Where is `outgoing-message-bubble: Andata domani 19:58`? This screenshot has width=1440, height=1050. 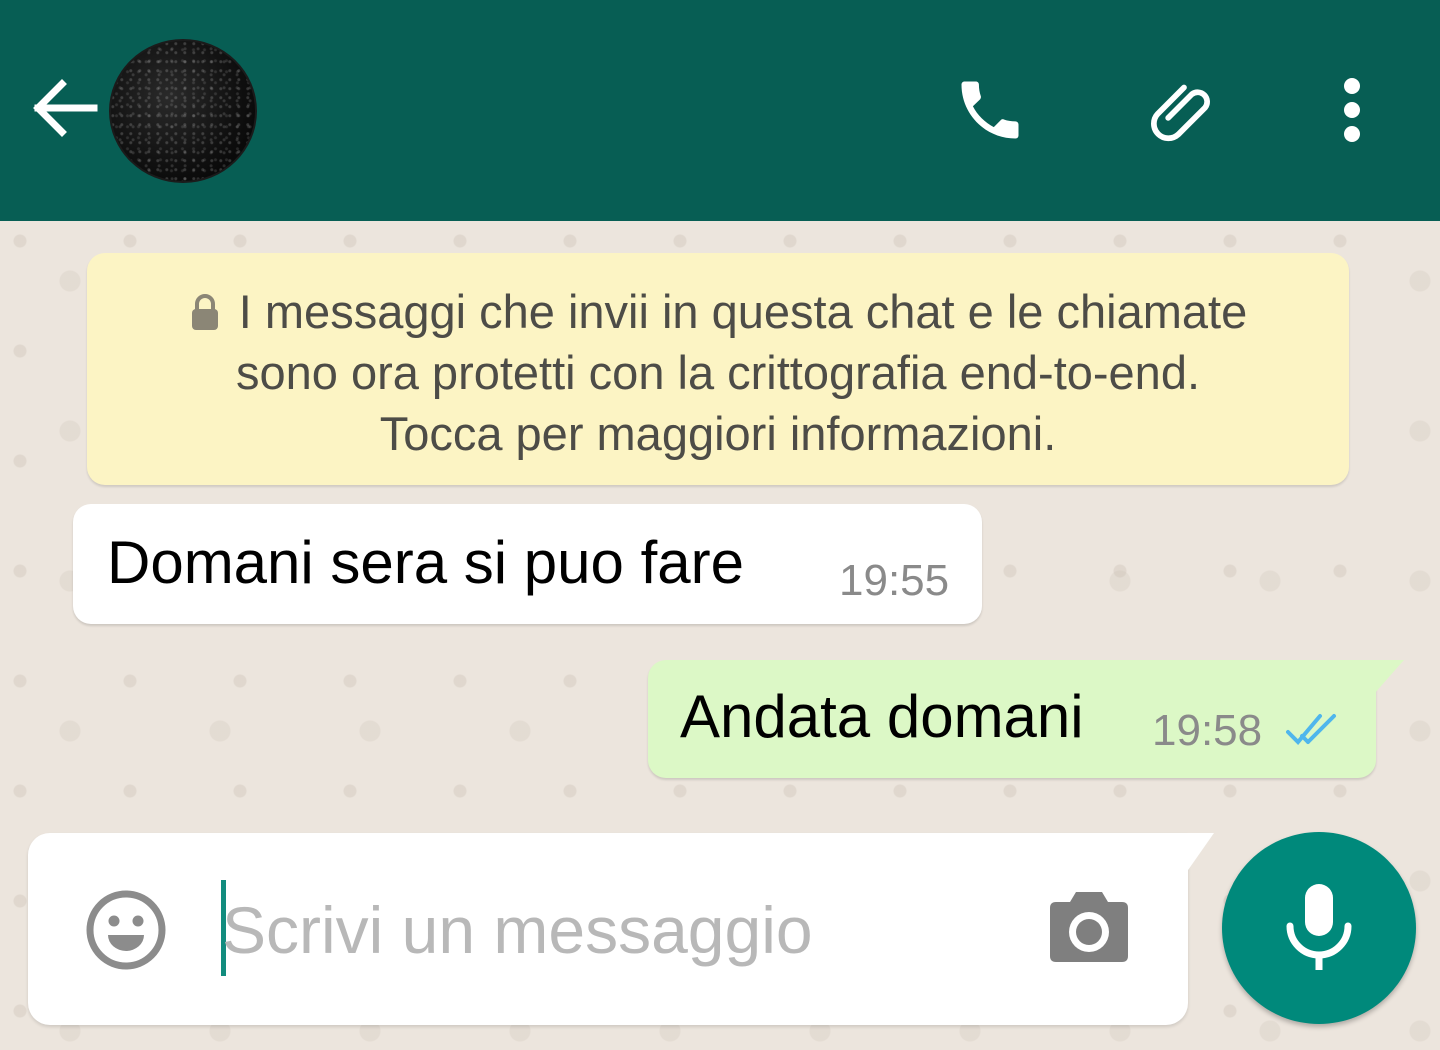
outgoing-message-bubble: Andata domani 19:58 is located at coordinates (1012, 719).